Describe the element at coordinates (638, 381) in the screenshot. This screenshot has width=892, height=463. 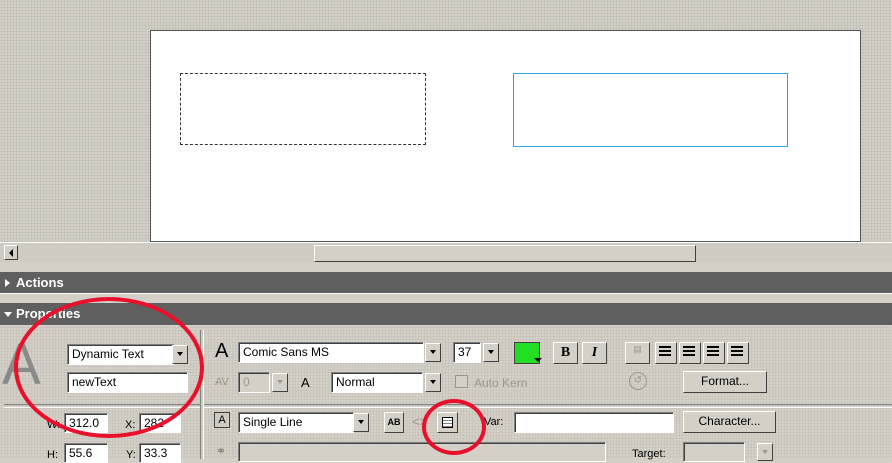
I see `url-link-icon: ↺` at that location.